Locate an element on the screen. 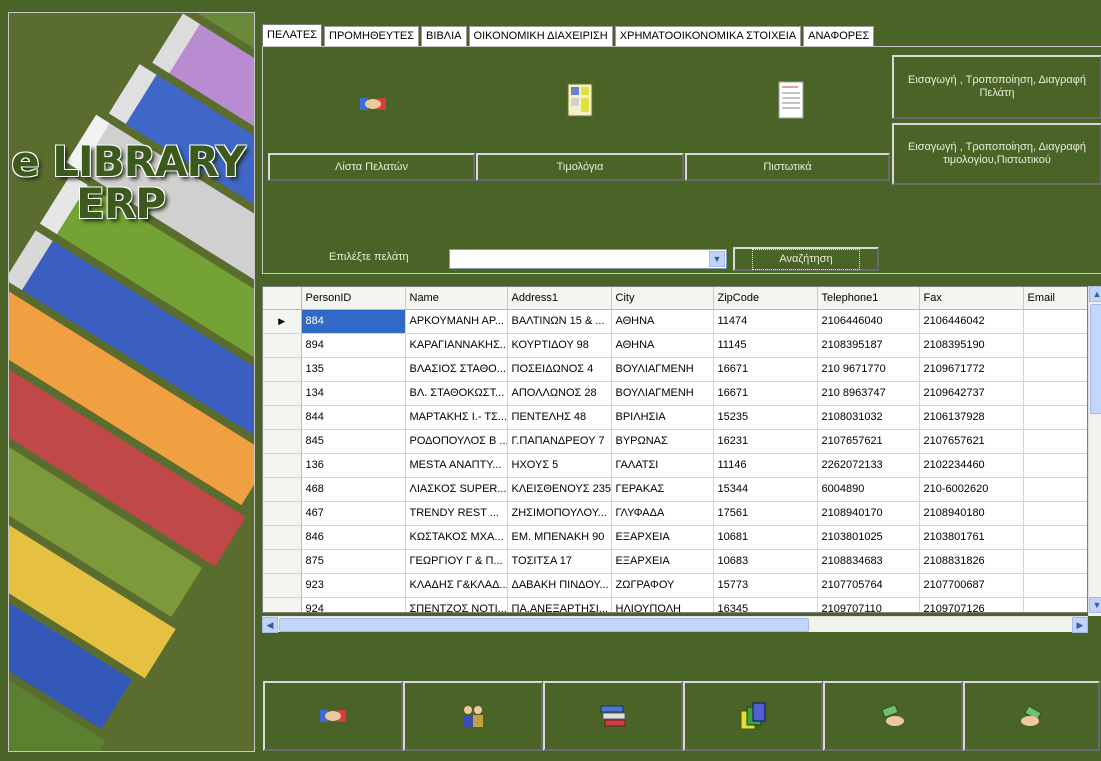  tab-financial-management: ΟΙΚΟΝΟΜΙΚΗ ΔΙΑΧΕΙΡΙΣΗ is located at coordinates (540, 36).